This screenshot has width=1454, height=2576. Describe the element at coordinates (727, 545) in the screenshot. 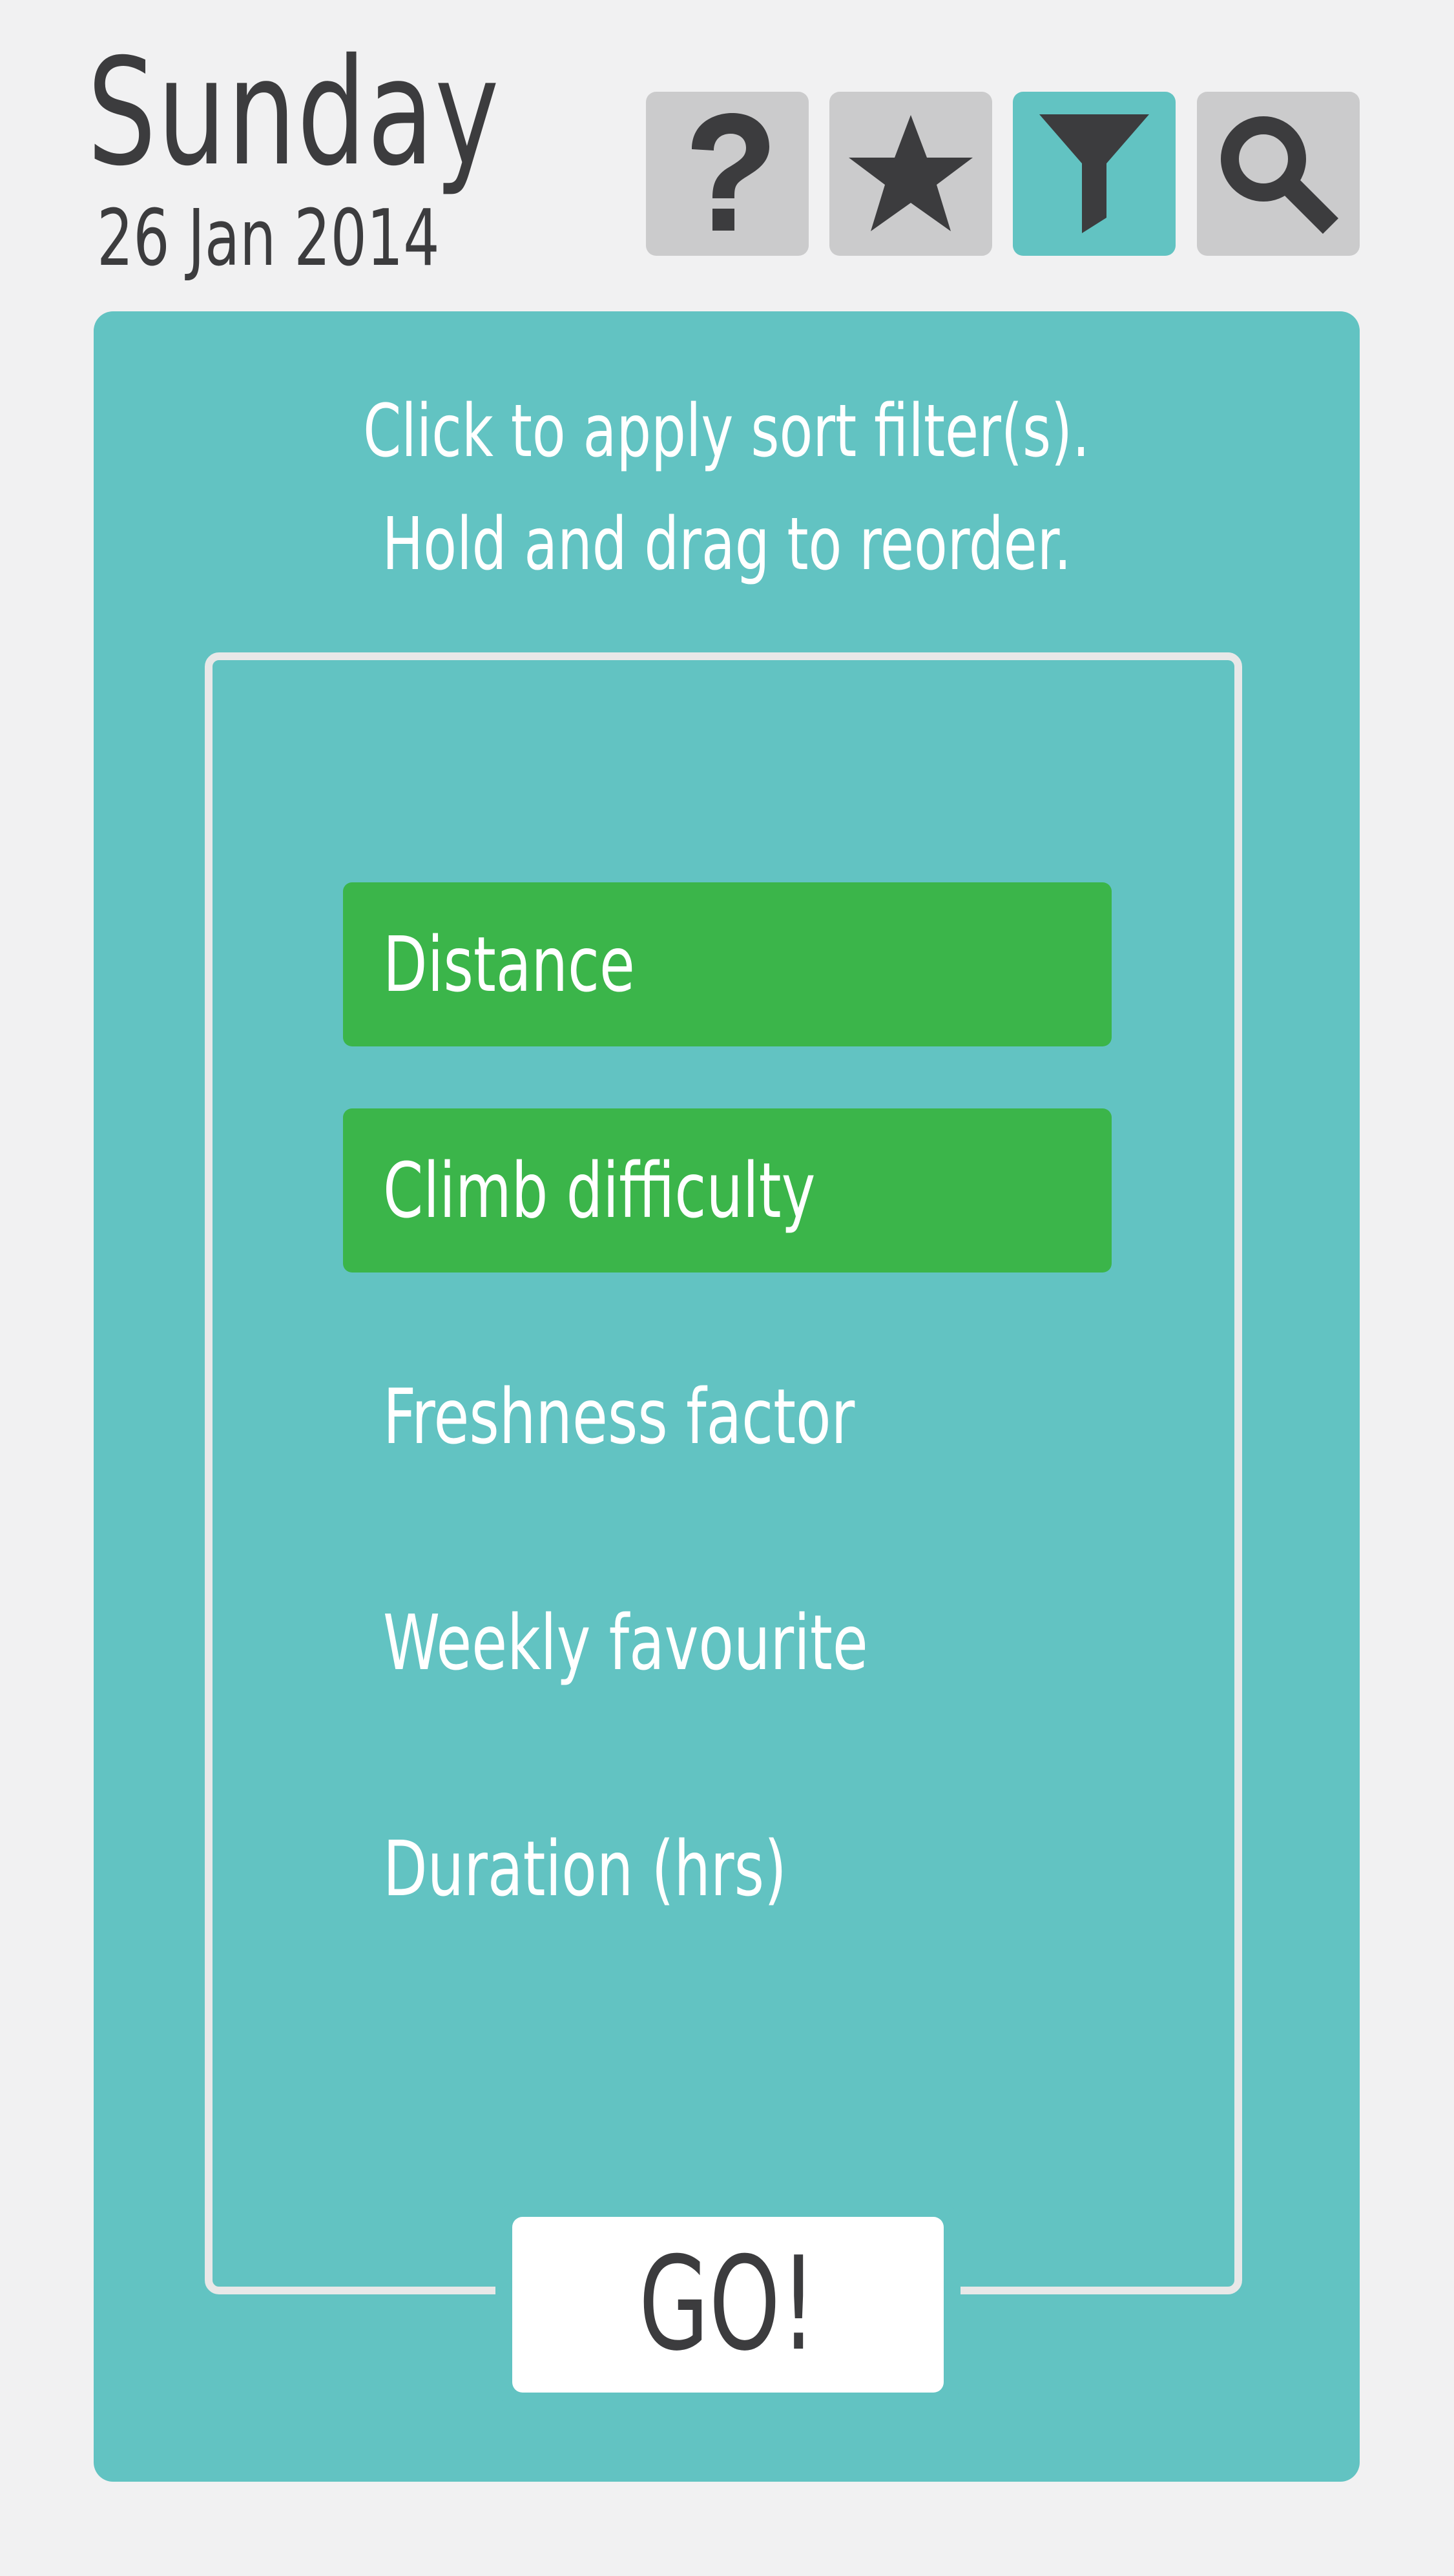

I see `instruction-line-2: Hold and drag to reorder.` at that location.